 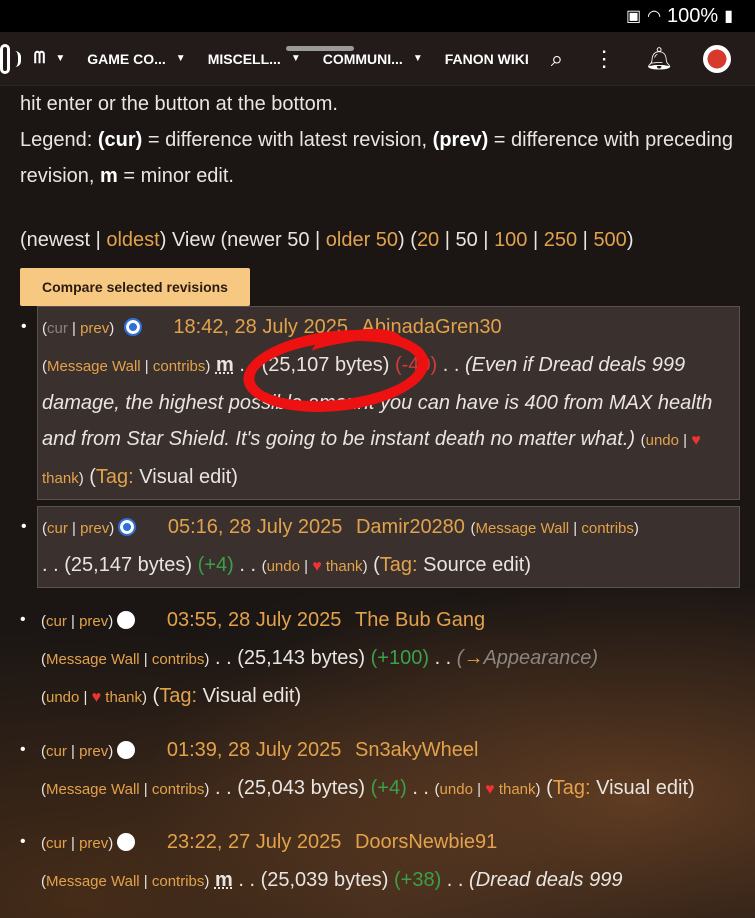 I want to click on revision-delta: (+4), so click(x=215, y=565).